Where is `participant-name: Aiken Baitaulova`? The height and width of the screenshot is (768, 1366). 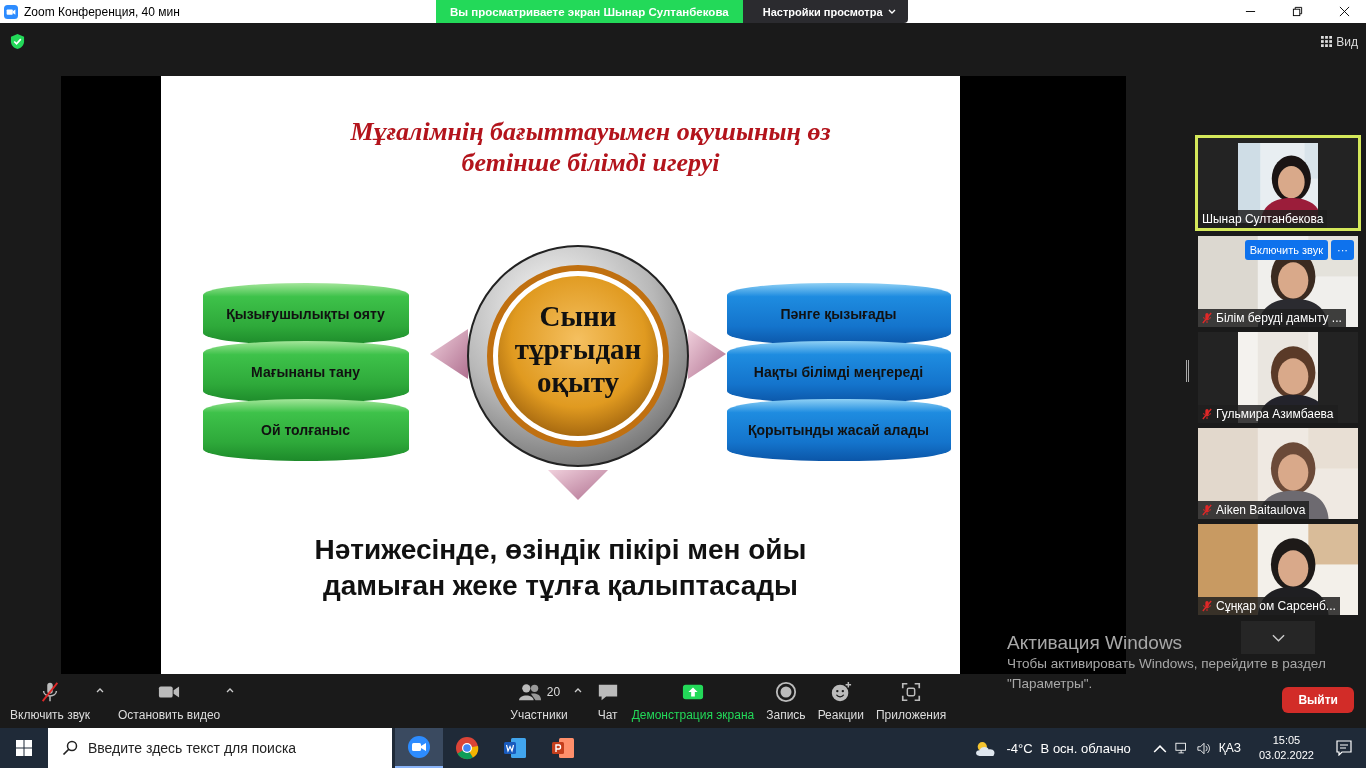
participant-name: Aiken Baitaulova is located at coordinates (1261, 510).